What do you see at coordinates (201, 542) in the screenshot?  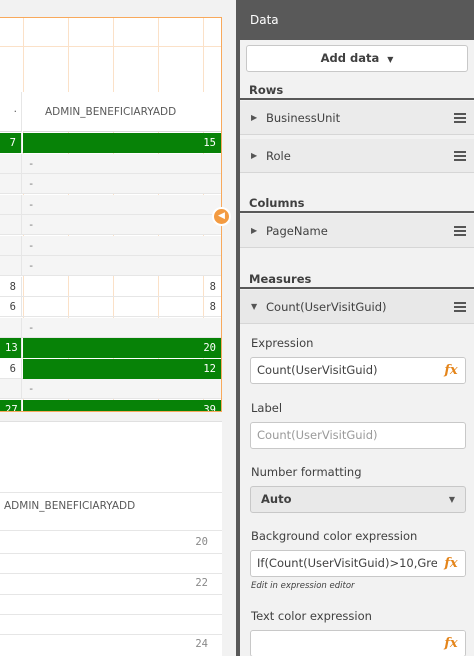 I see `cell-value: 20` at bounding box center [201, 542].